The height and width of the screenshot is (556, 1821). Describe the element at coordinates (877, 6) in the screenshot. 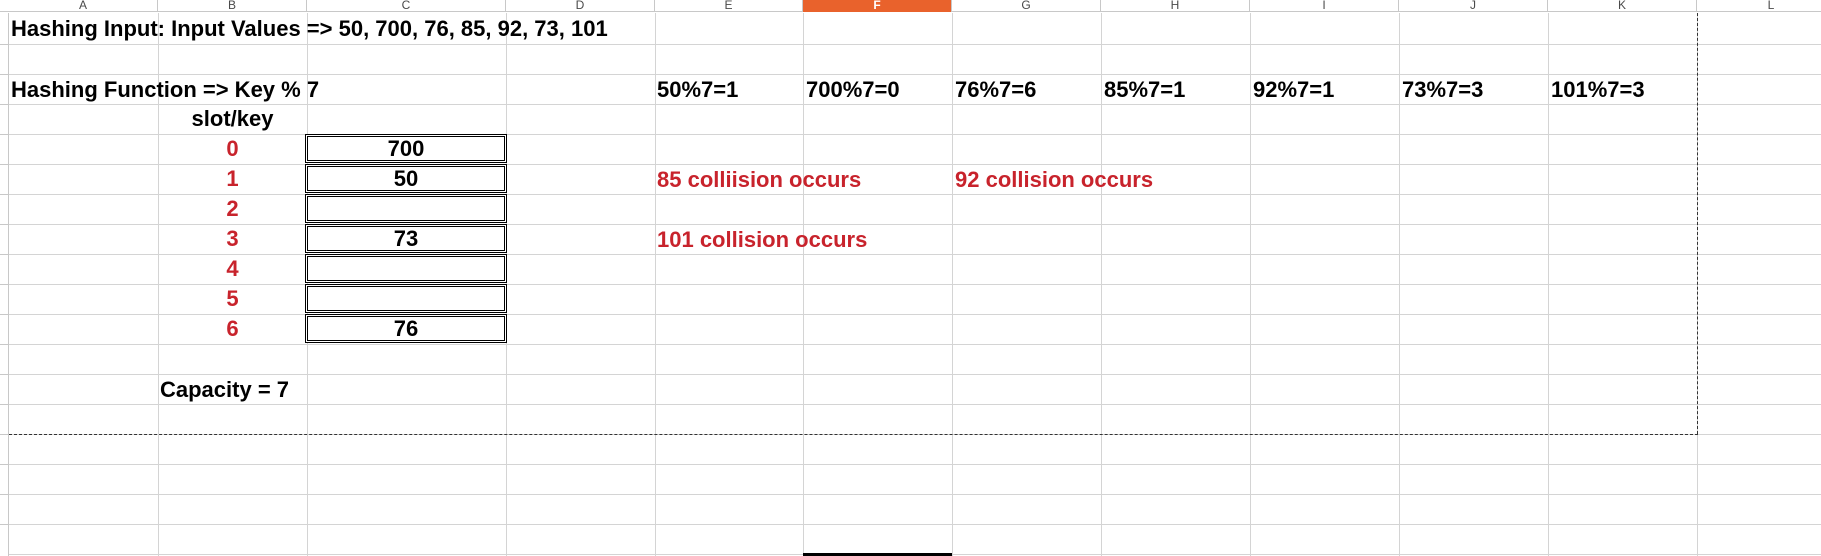

I see `column-header-f: F` at that location.